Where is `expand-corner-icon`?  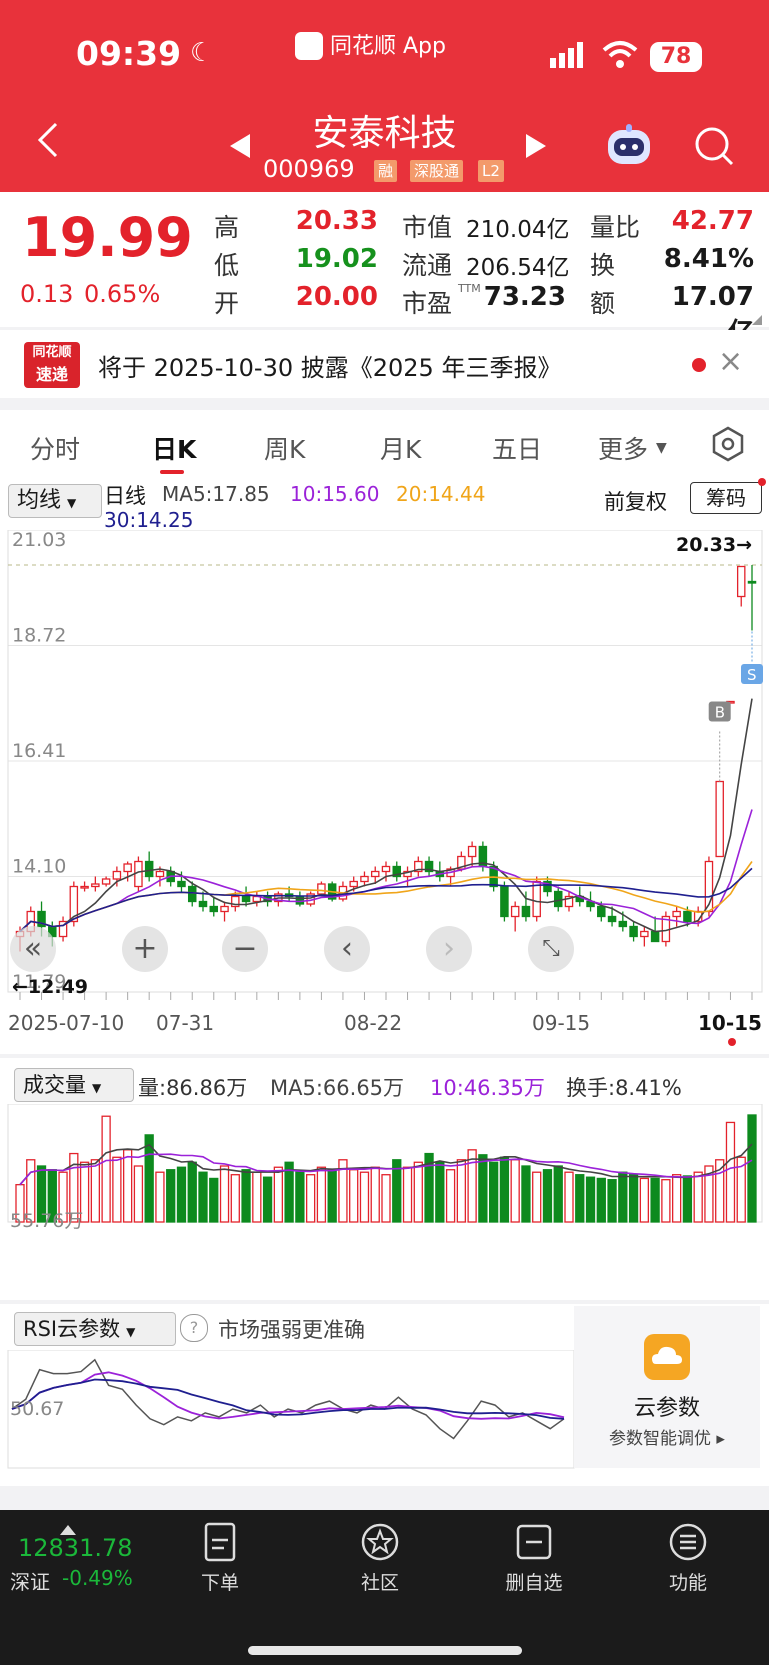 expand-corner-icon is located at coordinates (757, 317).